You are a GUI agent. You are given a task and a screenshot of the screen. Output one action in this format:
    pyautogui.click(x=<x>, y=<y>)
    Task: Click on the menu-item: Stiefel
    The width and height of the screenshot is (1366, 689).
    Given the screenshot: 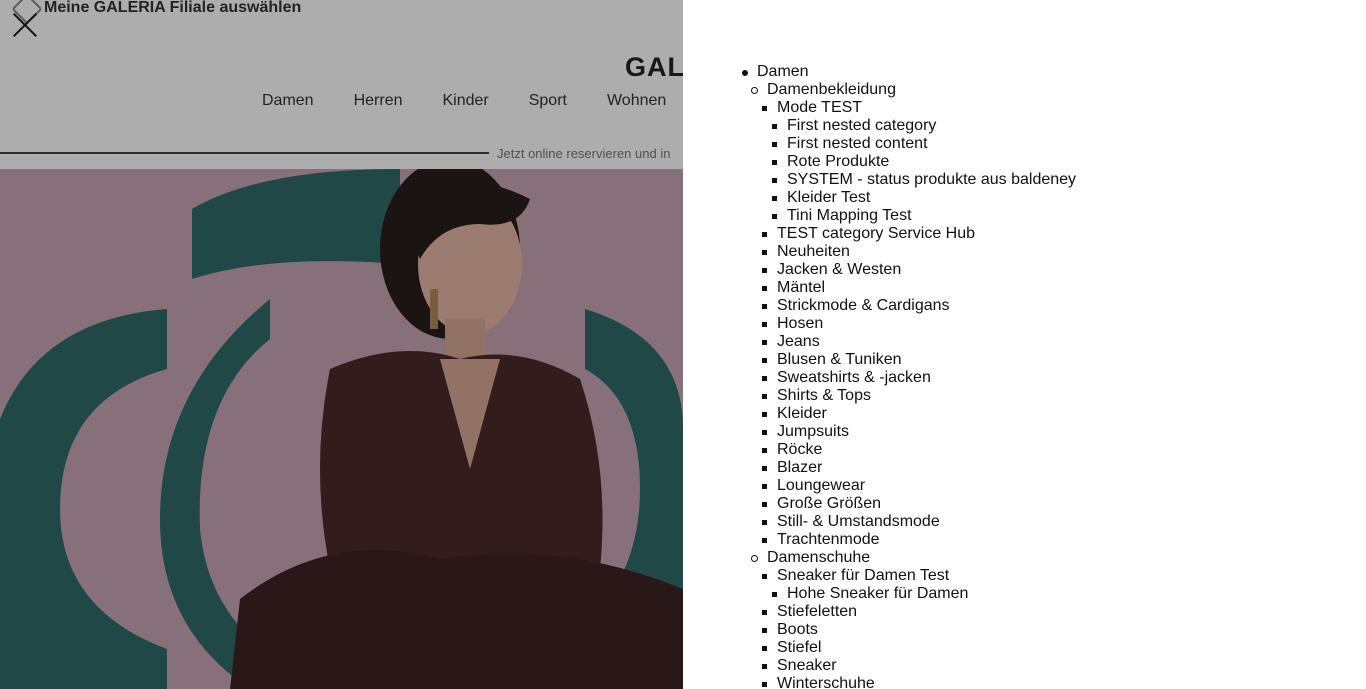 What is the action you would take?
    pyautogui.click(x=926, y=648)
    